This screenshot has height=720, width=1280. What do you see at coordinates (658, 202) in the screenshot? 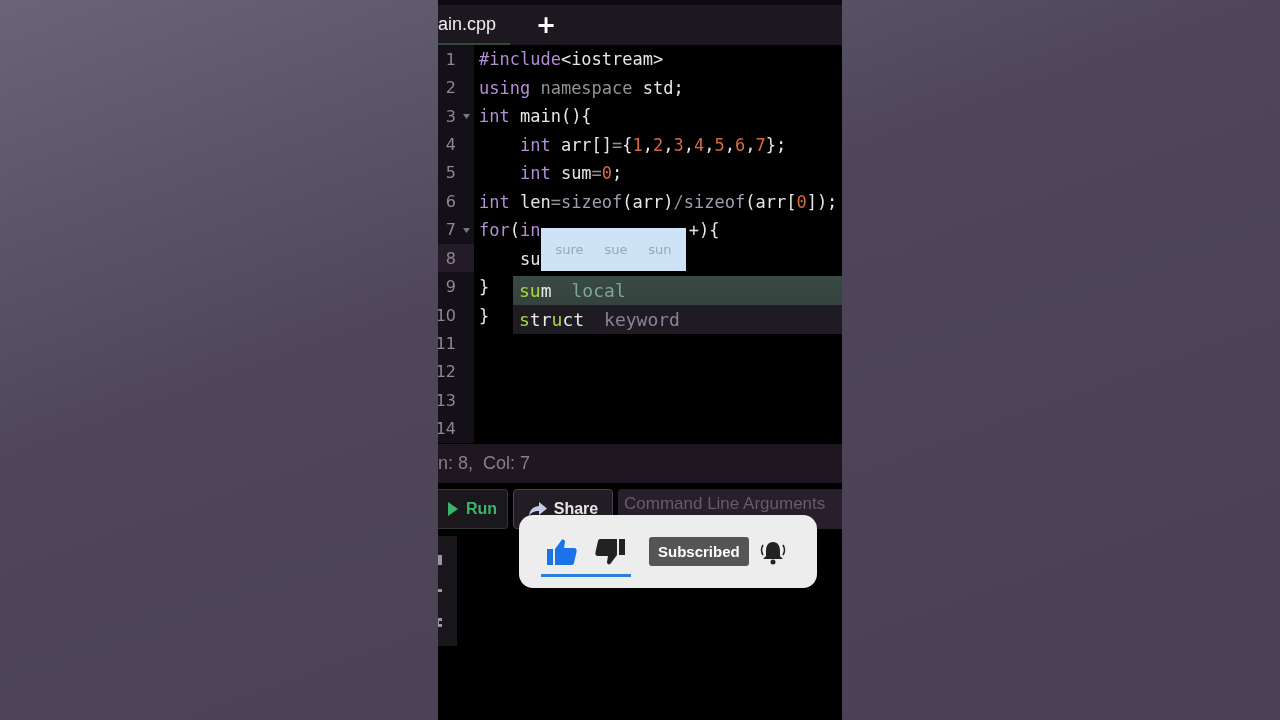
I see `code-line: int len=sizeof(arr)/sizeof(arr[0]);` at bounding box center [658, 202].